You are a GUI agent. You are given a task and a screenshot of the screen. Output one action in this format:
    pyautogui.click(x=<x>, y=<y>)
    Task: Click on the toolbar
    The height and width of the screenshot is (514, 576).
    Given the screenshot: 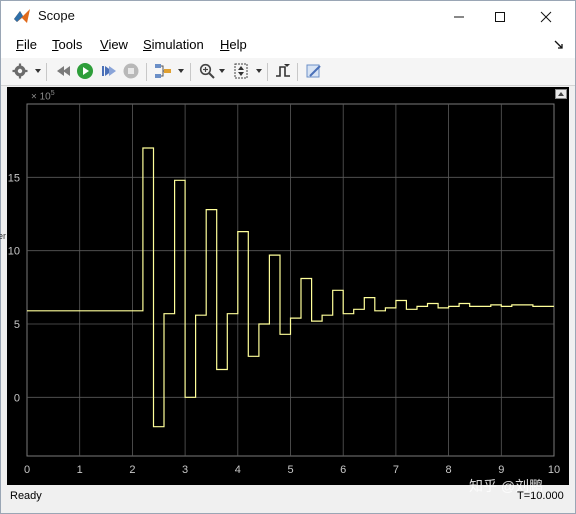 What is the action you would take?
    pyautogui.click(x=288, y=72)
    